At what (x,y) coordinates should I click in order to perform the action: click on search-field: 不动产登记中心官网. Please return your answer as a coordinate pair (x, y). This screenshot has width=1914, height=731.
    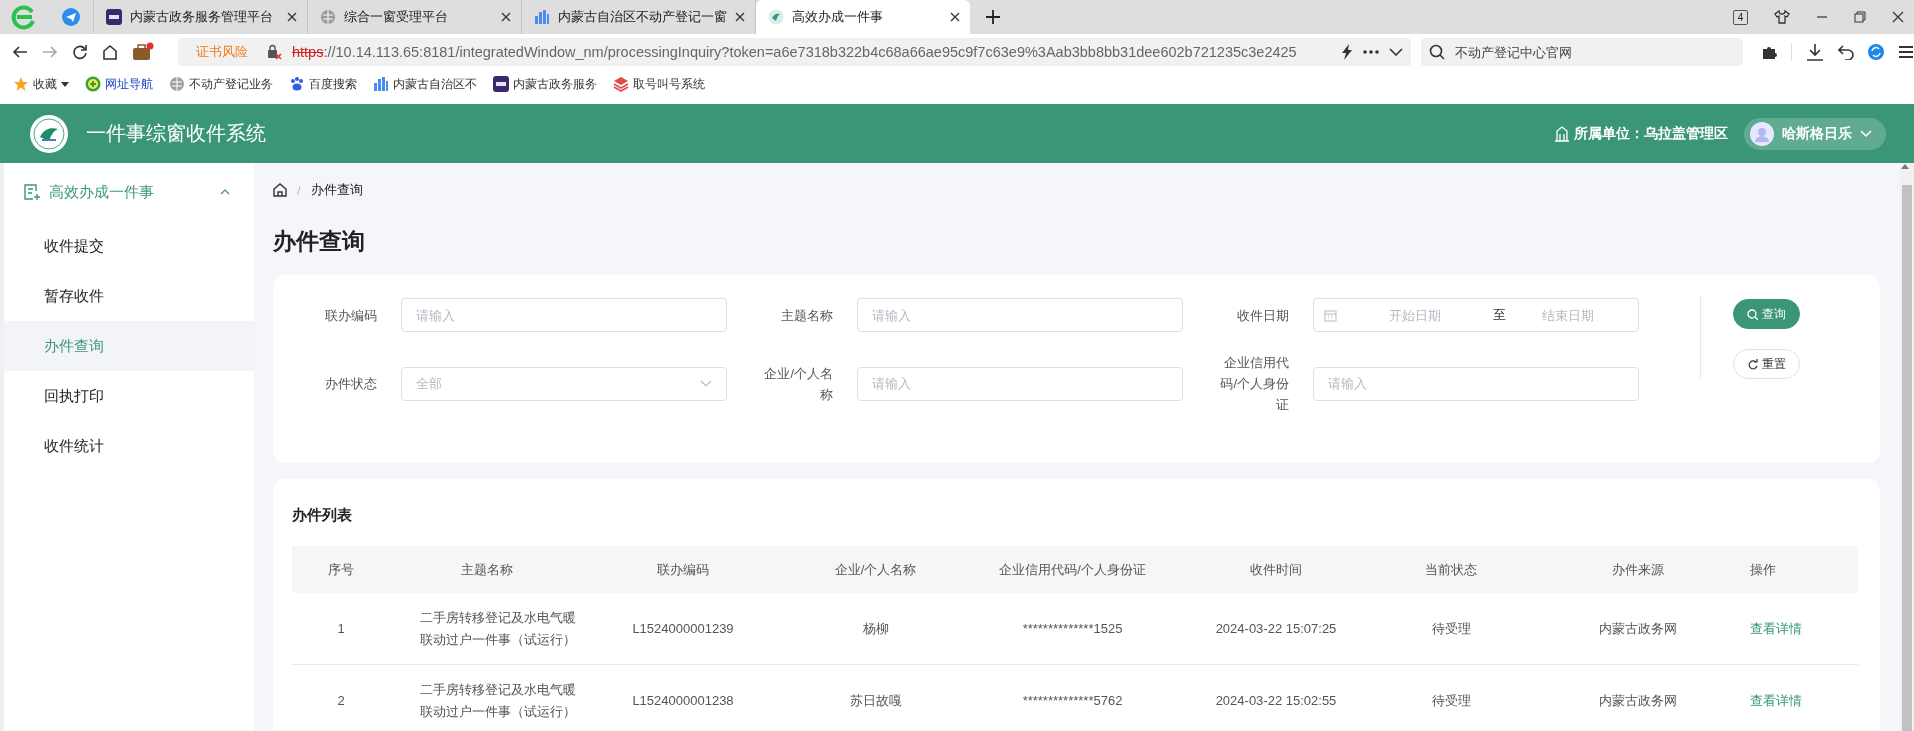
    Looking at the image, I should click on (1582, 52).